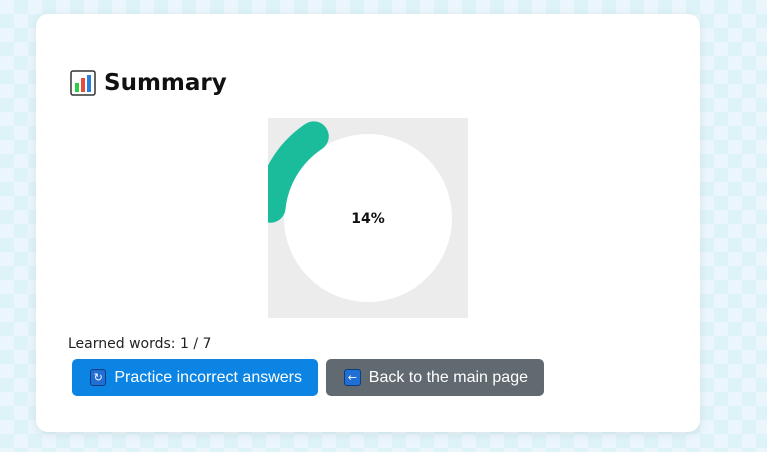  What do you see at coordinates (448, 377) in the screenshot?
I see `back-to-main-label: Back to the main page` at bounding box center [448, 377].